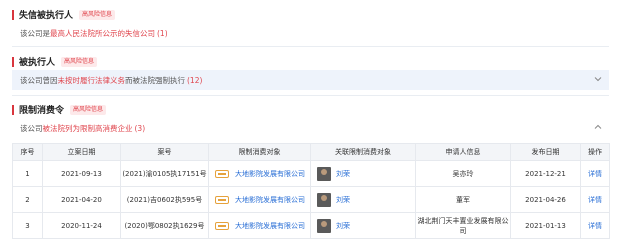  What do you see at coordinates (164, 173) in the screenshot?
I see `cell-case-number: (2021)渝0105执17151号` at bounding box center [164, 173].